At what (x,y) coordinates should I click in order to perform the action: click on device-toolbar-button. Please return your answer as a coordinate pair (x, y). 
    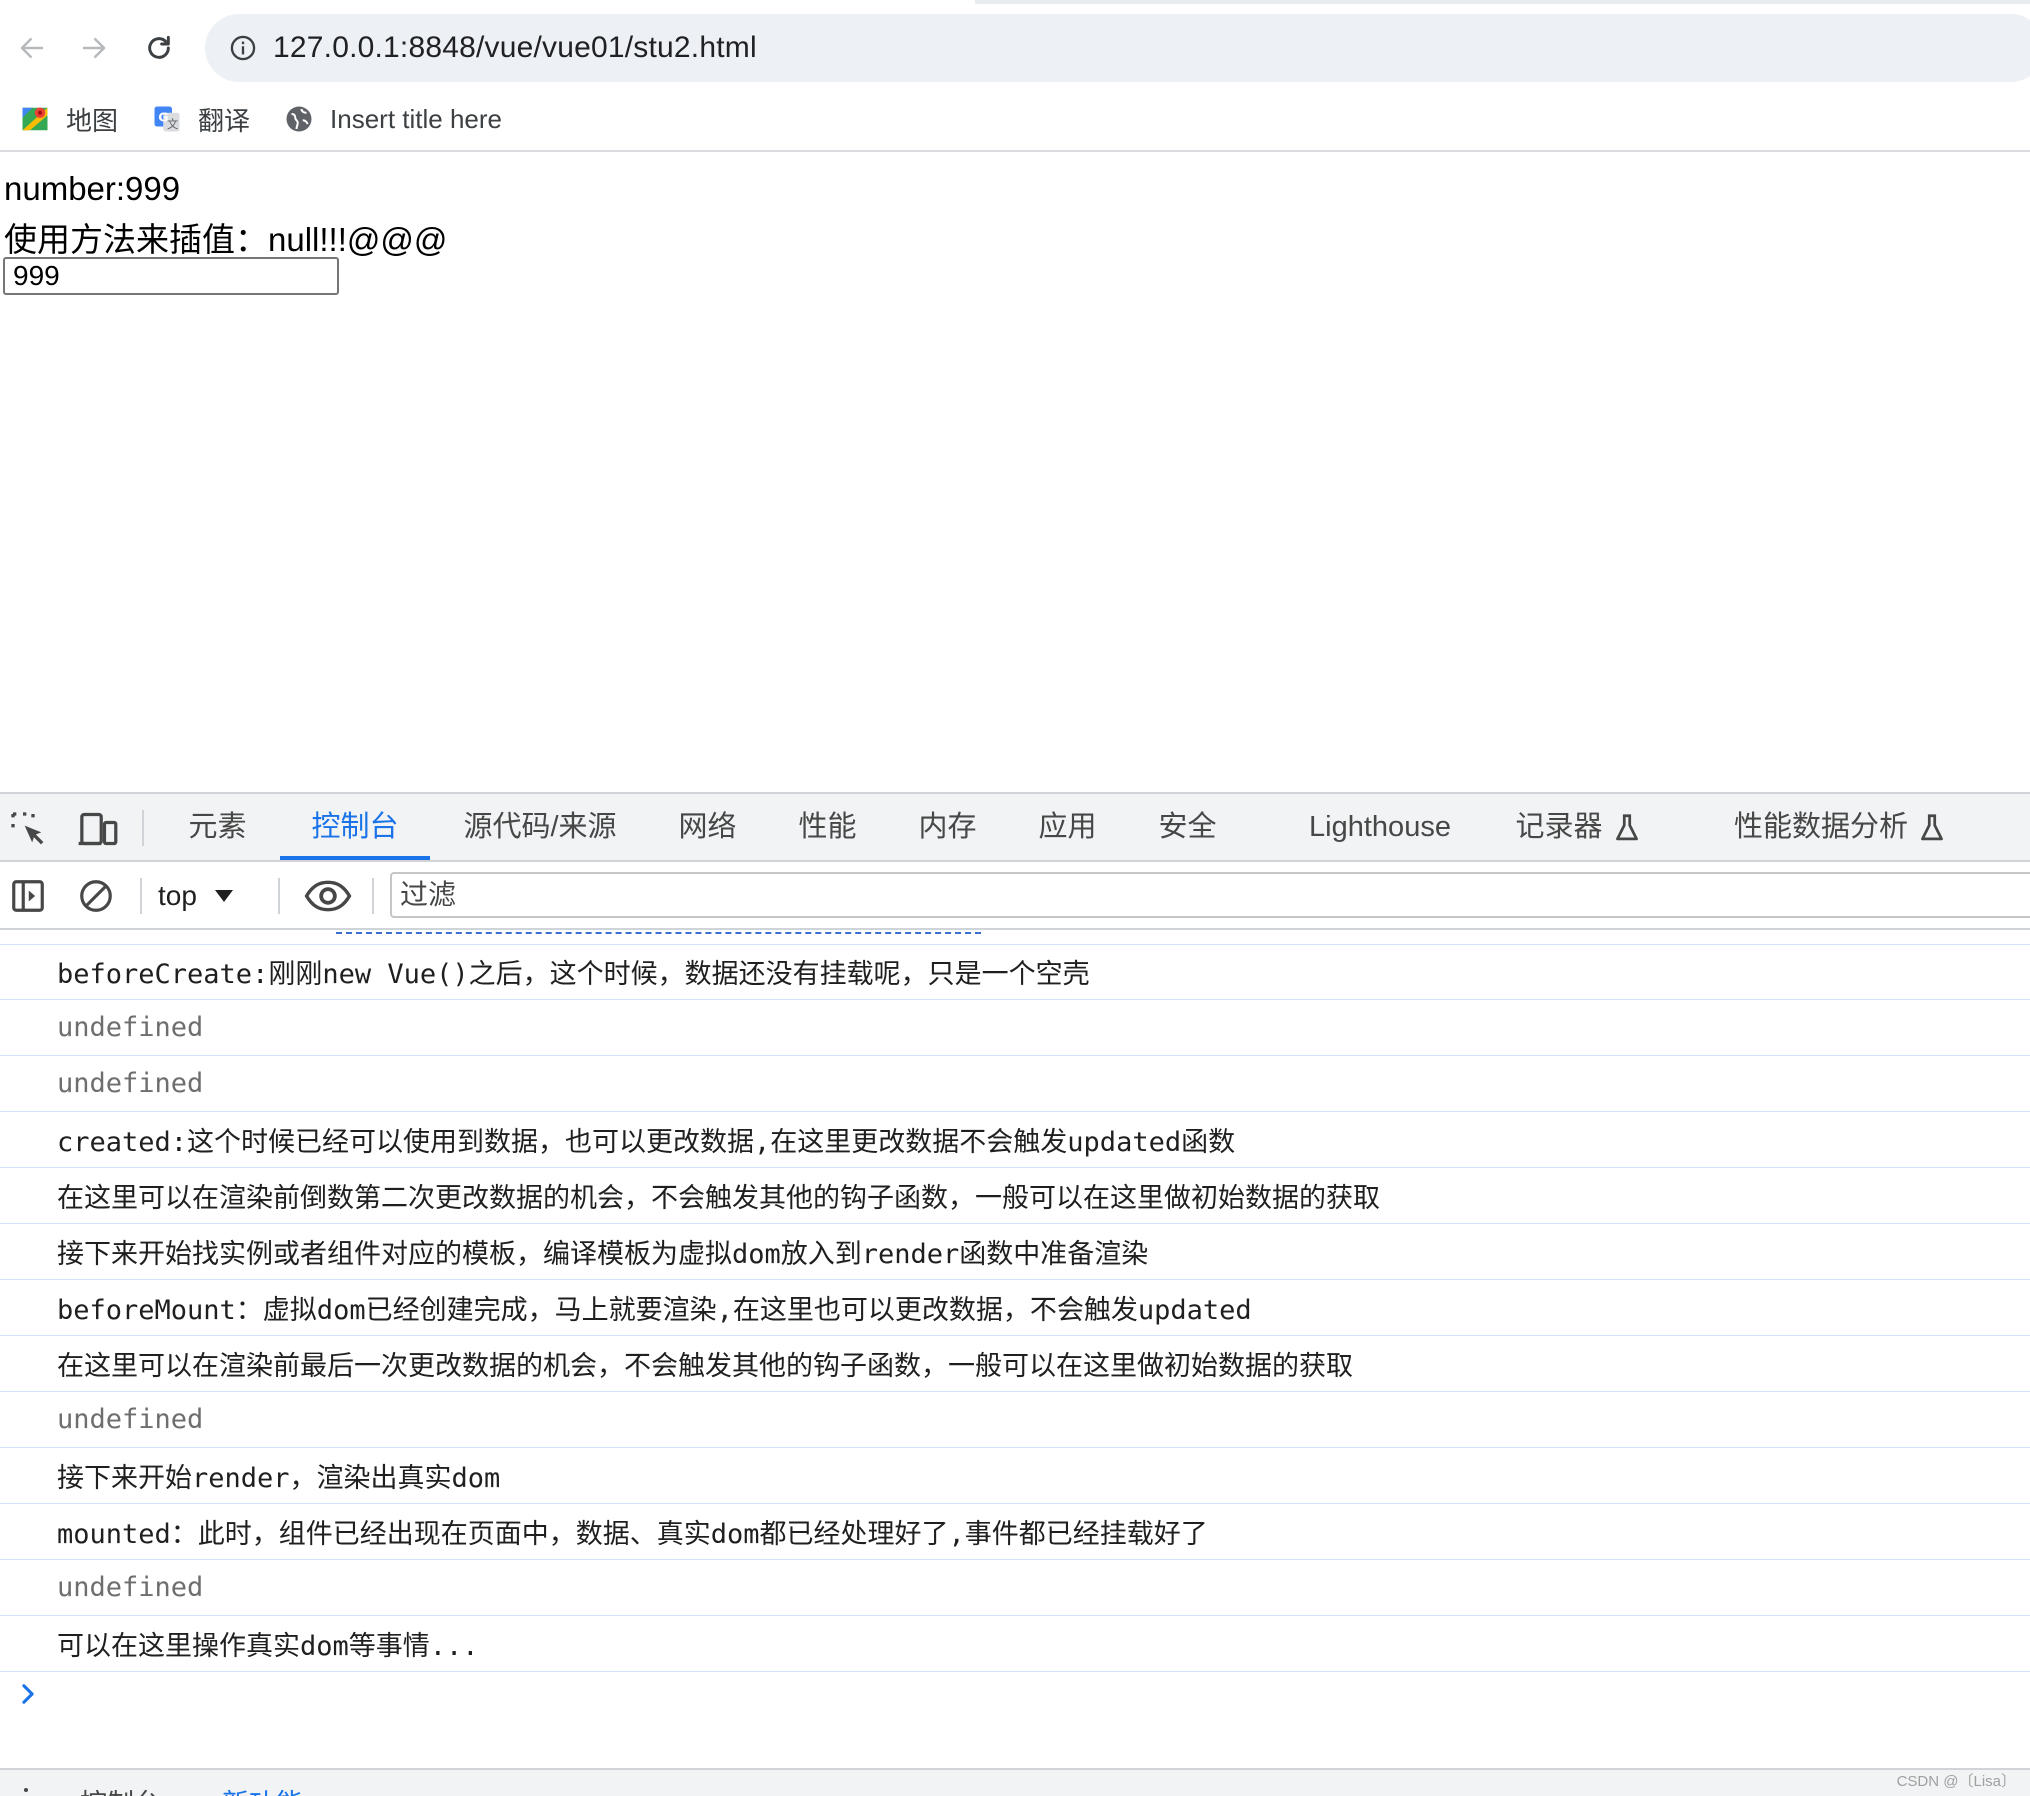
    Looking at the image, I should click on (98, 829).